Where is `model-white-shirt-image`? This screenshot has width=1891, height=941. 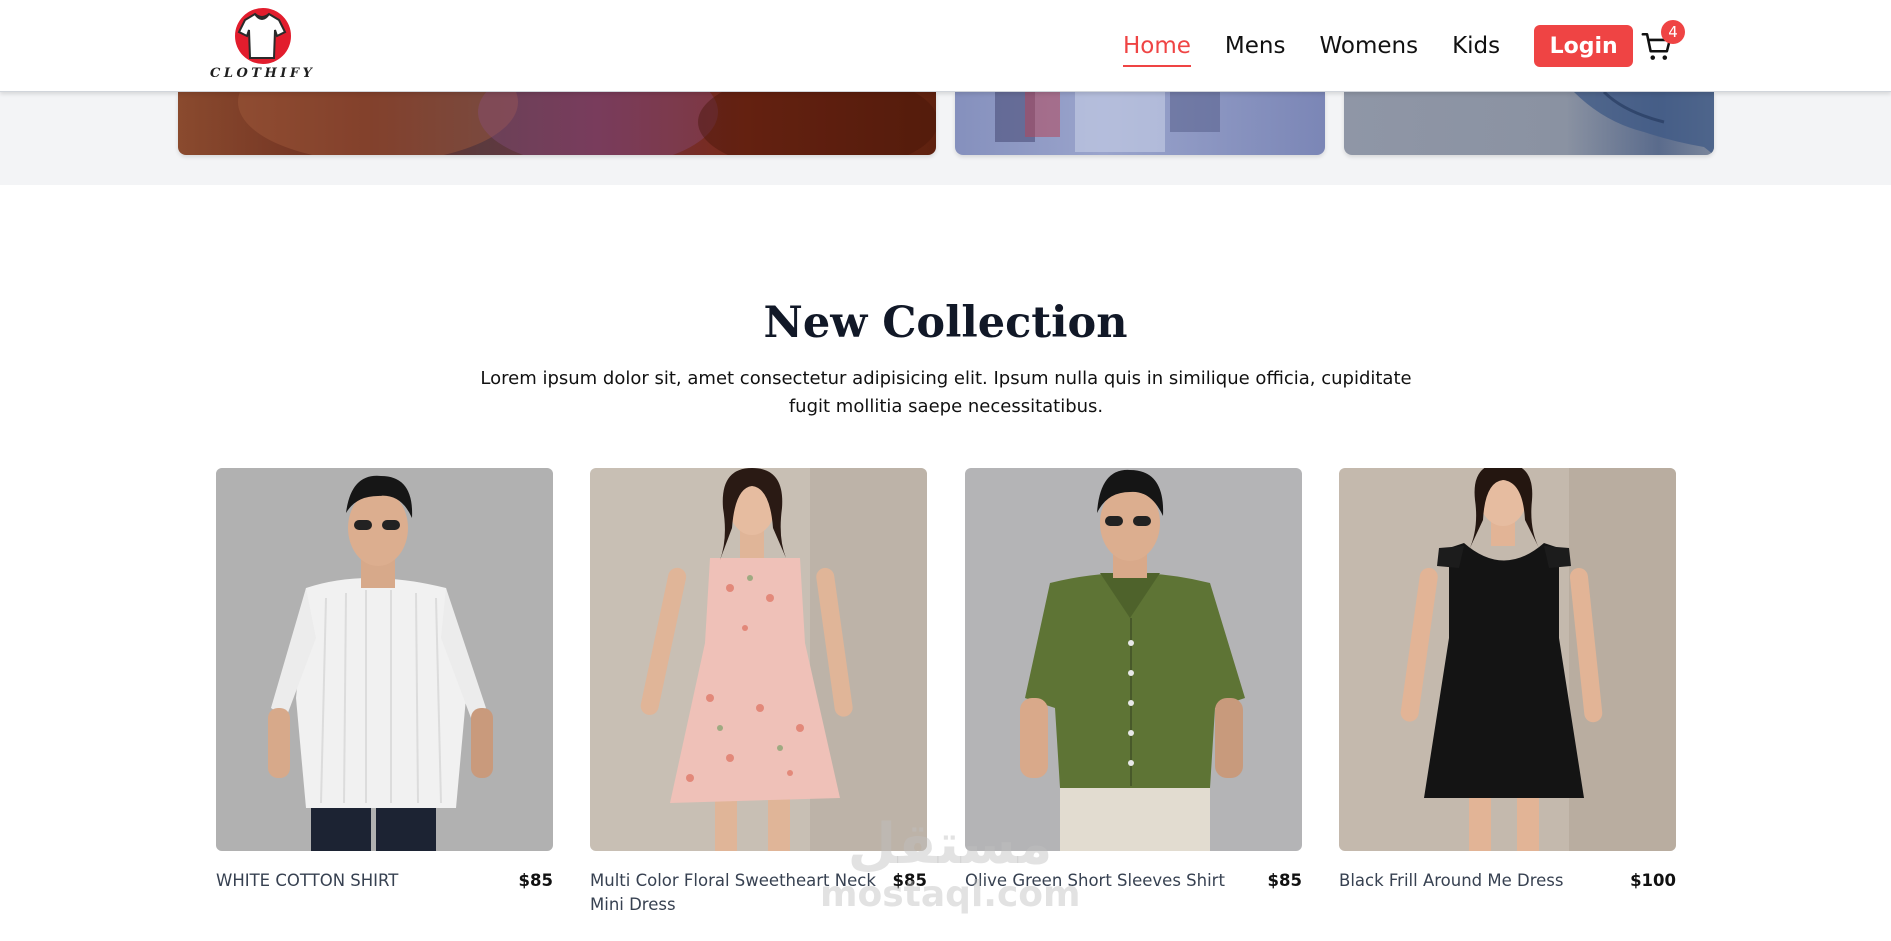 model-white-shirt-image is located at coordinates (384, 659).